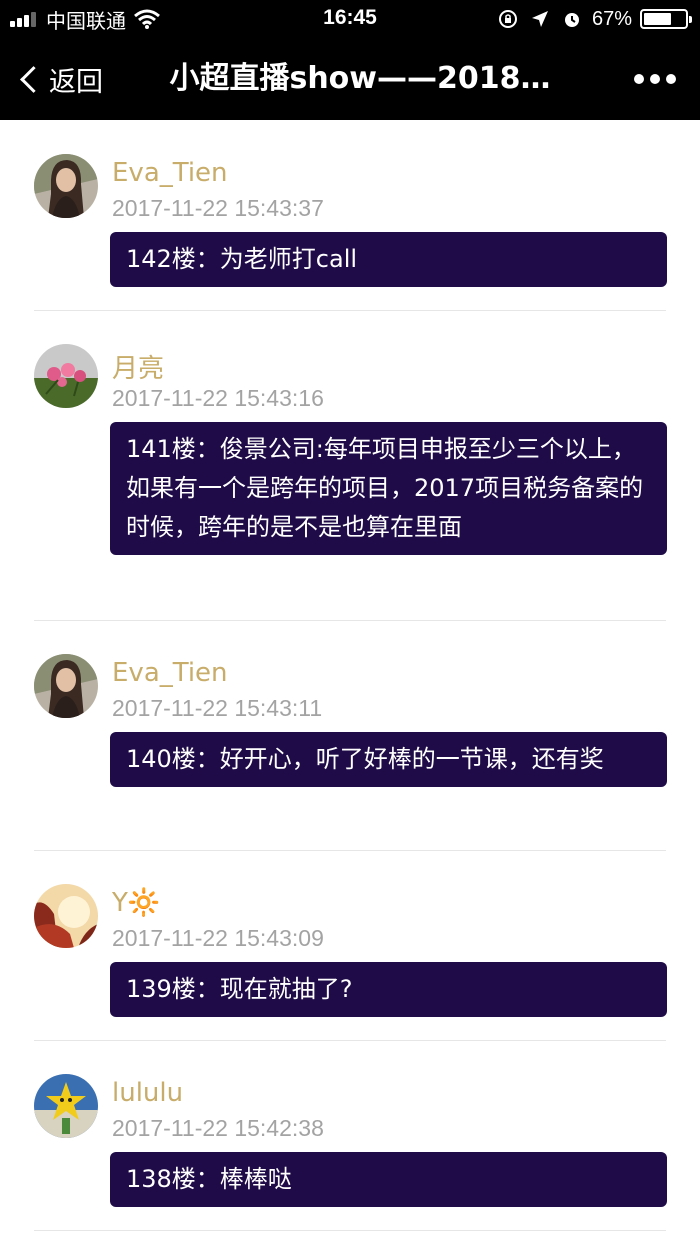 The width and height of the screenshot is (700, 1245). Describe the element at coordinates (138, 369) in the screenshot. I see `username: 月亮` at that location.